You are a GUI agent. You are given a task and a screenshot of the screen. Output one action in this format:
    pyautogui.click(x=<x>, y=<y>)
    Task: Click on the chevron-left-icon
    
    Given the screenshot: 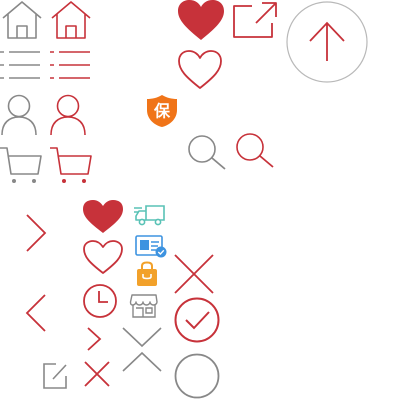 What is the action you would take?
    pyautogui.click(x=36, y=313)
    